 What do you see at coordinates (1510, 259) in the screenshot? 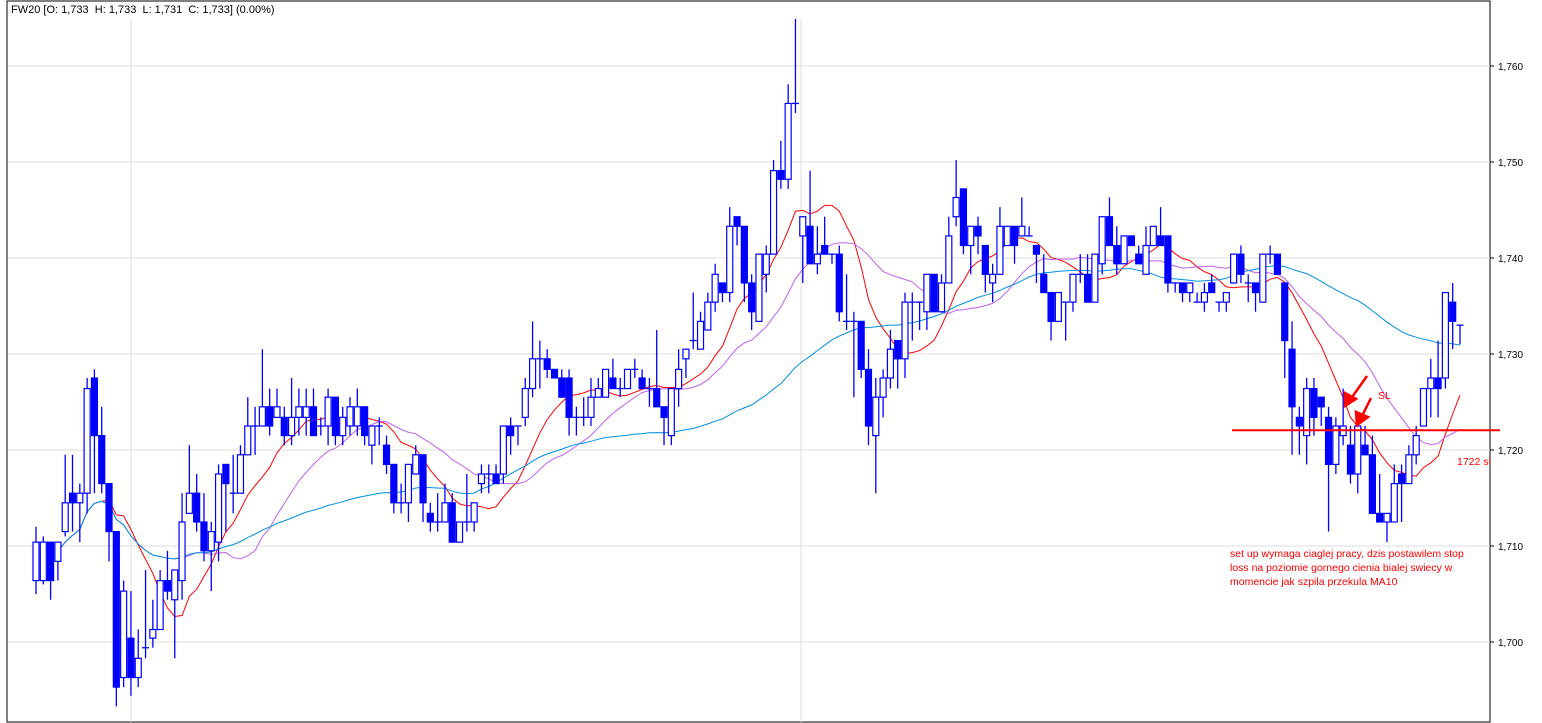
I see `y-tick-label: 1,740` at bounding box center [1510, 259].